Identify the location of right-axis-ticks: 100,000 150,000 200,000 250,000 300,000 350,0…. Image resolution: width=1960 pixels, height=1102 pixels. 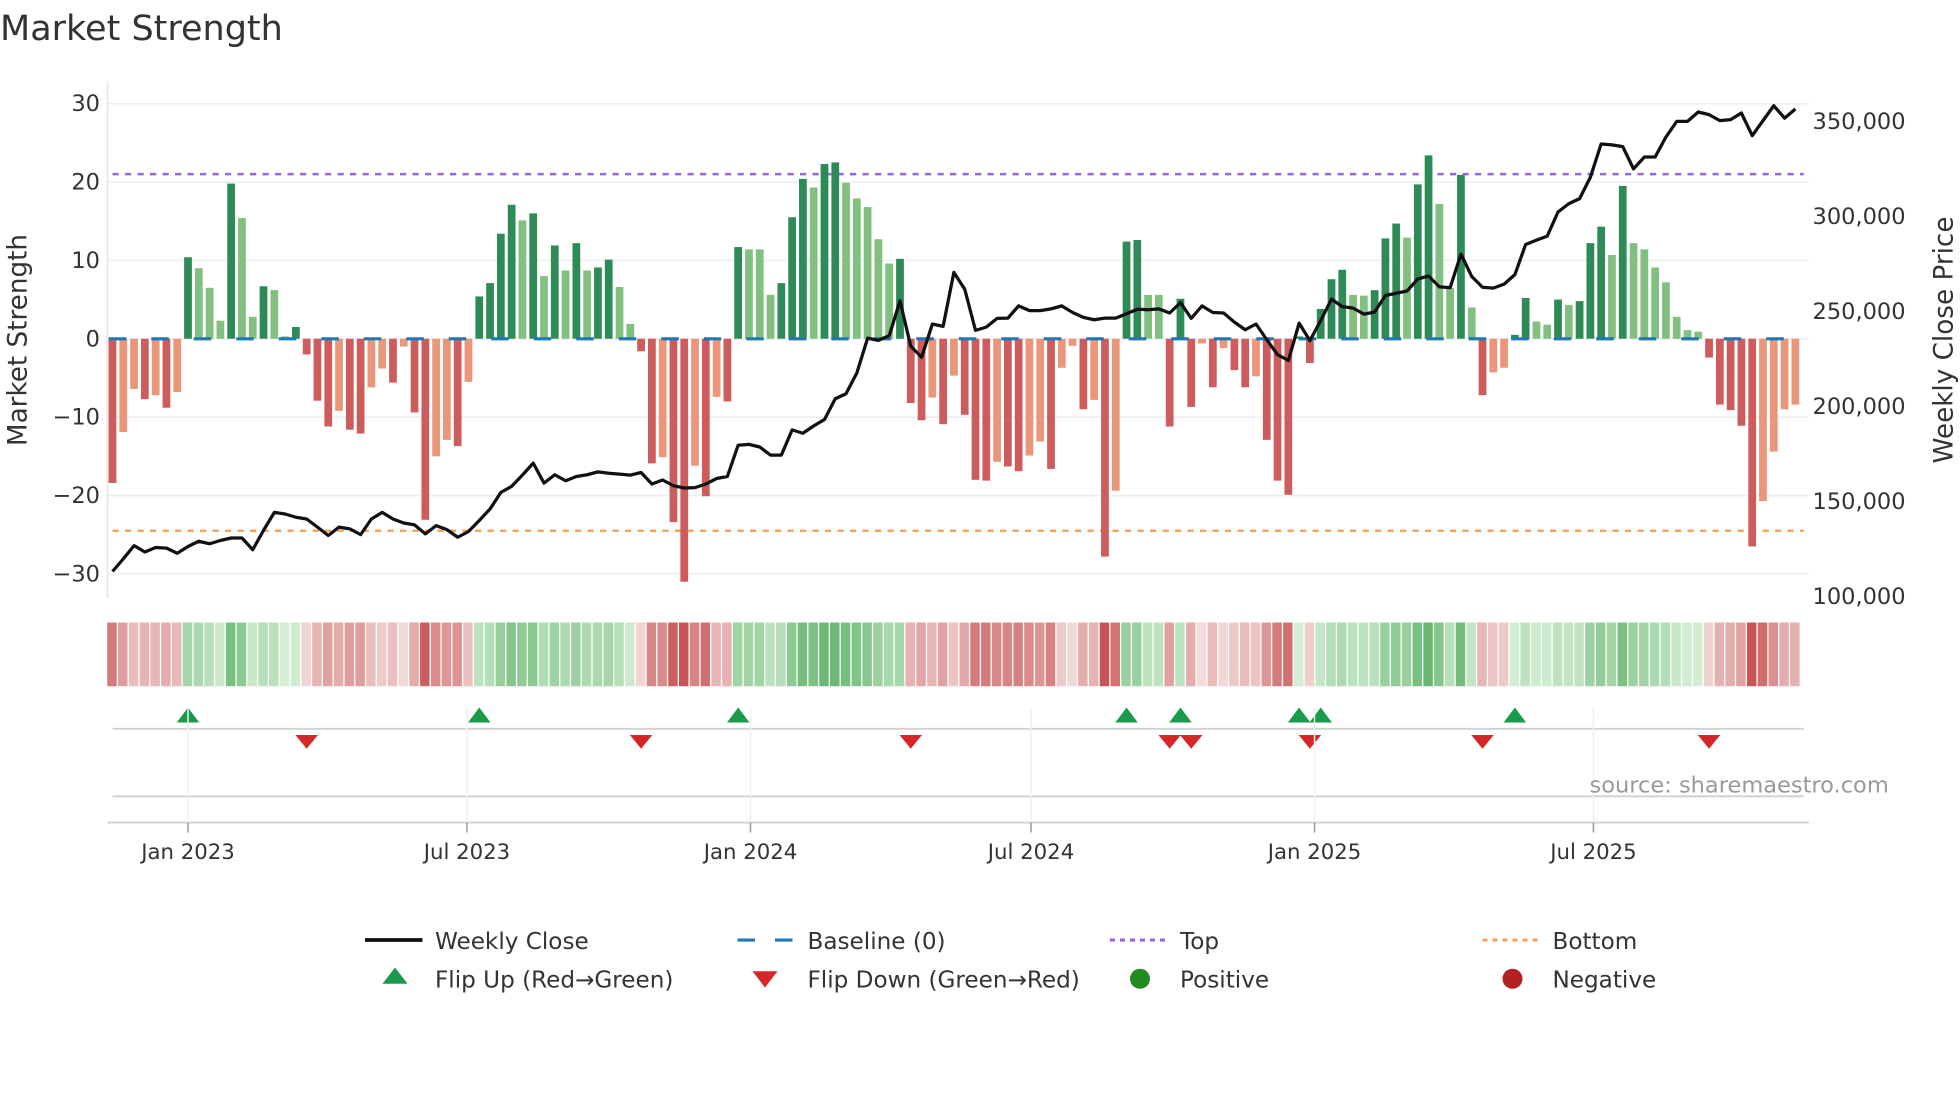
(1859, 359).